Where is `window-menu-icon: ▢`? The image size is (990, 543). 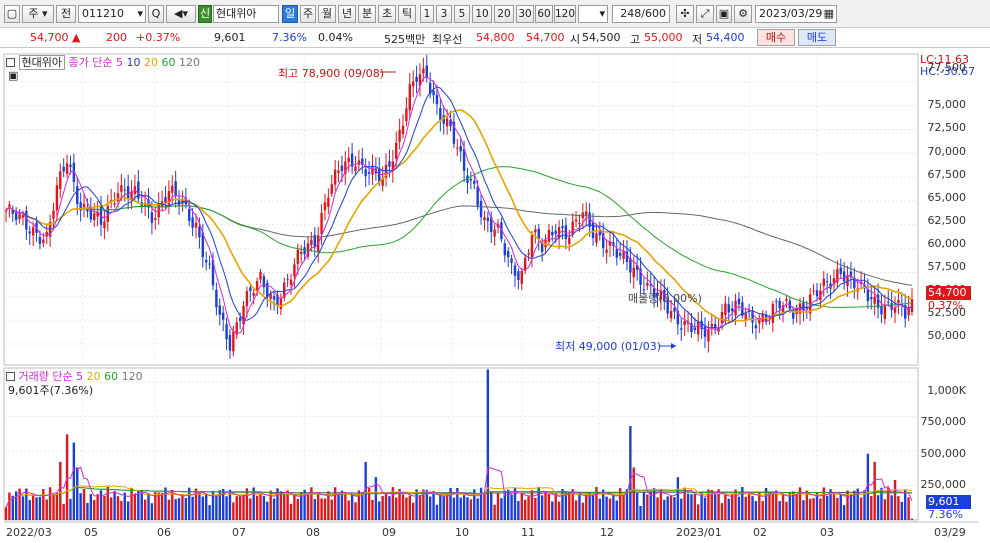
window-menu-icon: ▢ is located at coordinates (12, 14).